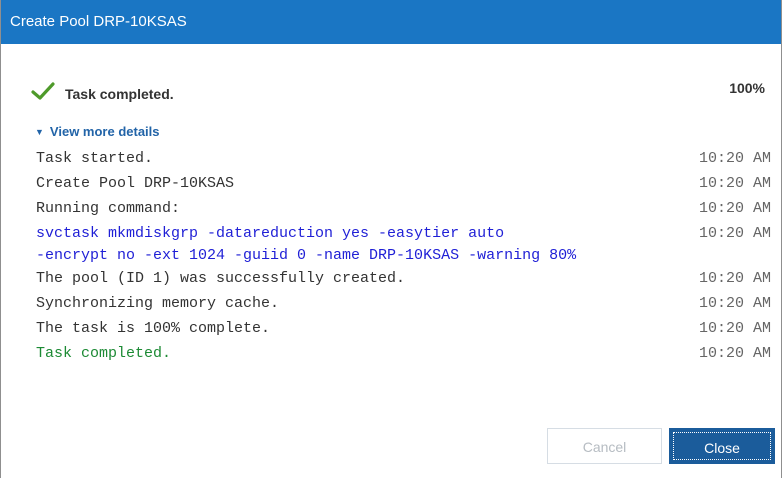  I want to click on log-row: Task completed. 10:20 AM, so click(403, 354).